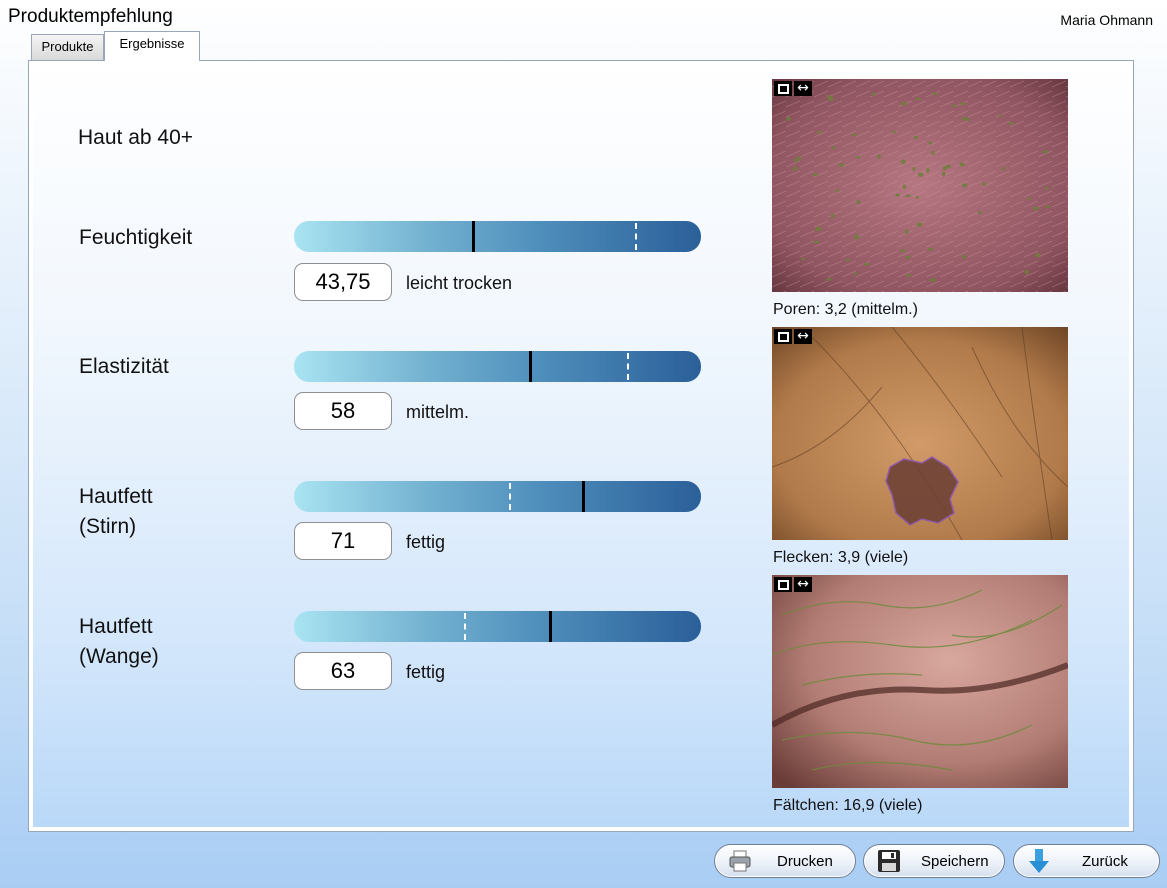 The height and width of the screenshot is (888, 1167). What do you see at coordinates (124, 366) in the screenshot?
I see `metric-label-elastizitaet: Elastizität` at bounding box center [124, 366].